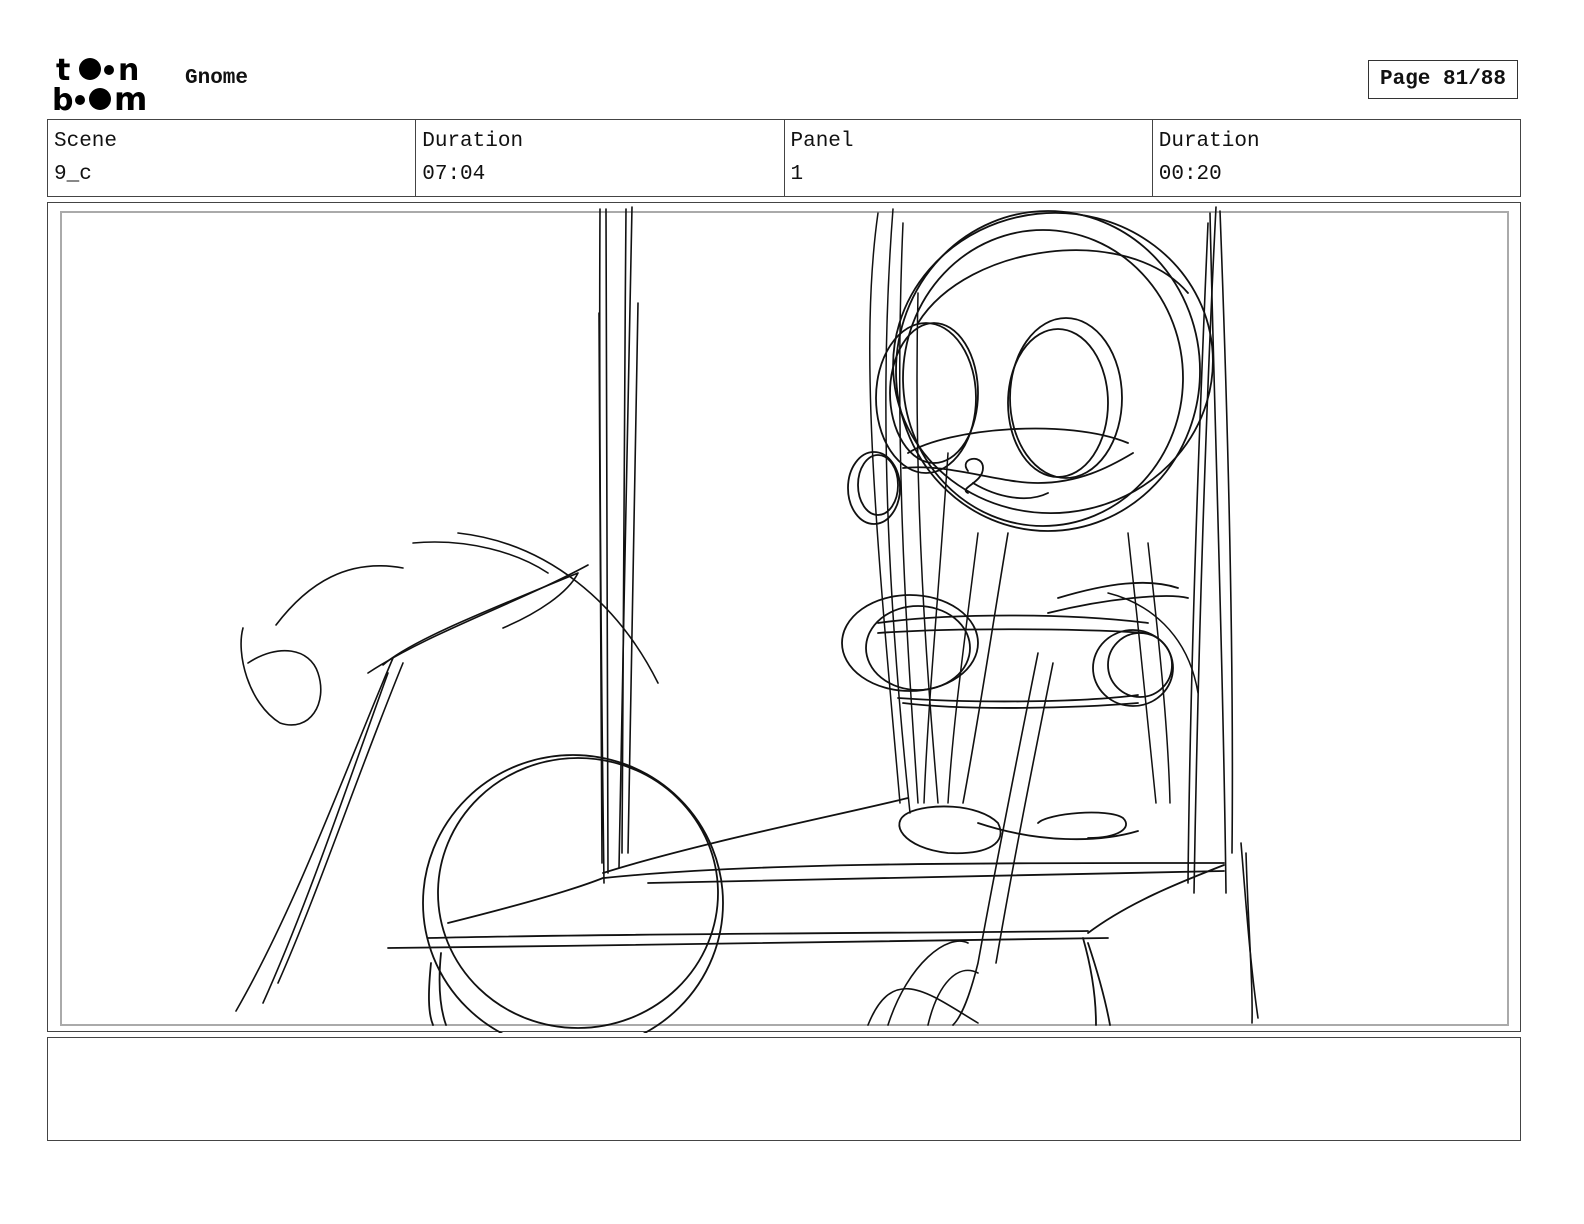  Describe the element at coordinates (784, 1089) in the screenshot. I see `panel-notes` at that location.